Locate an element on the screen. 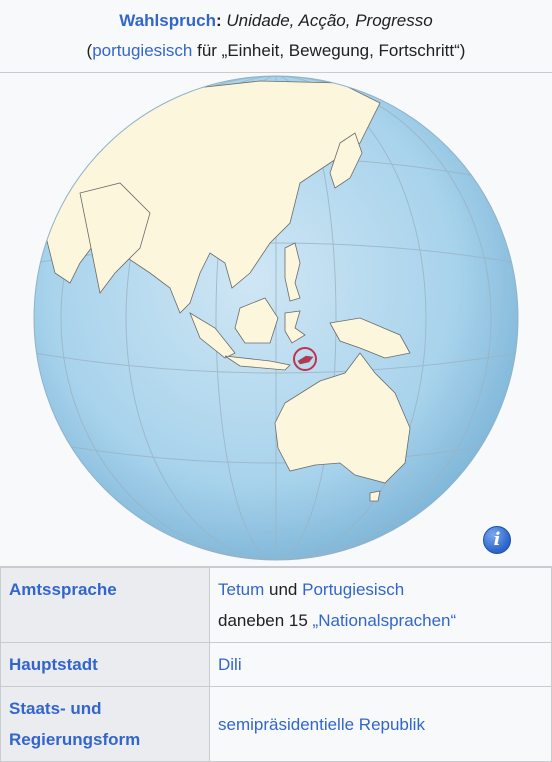 Image resolution: width=552 pixels, height=762 pixels. motto-colon: : is located at coordinates (218, 20).